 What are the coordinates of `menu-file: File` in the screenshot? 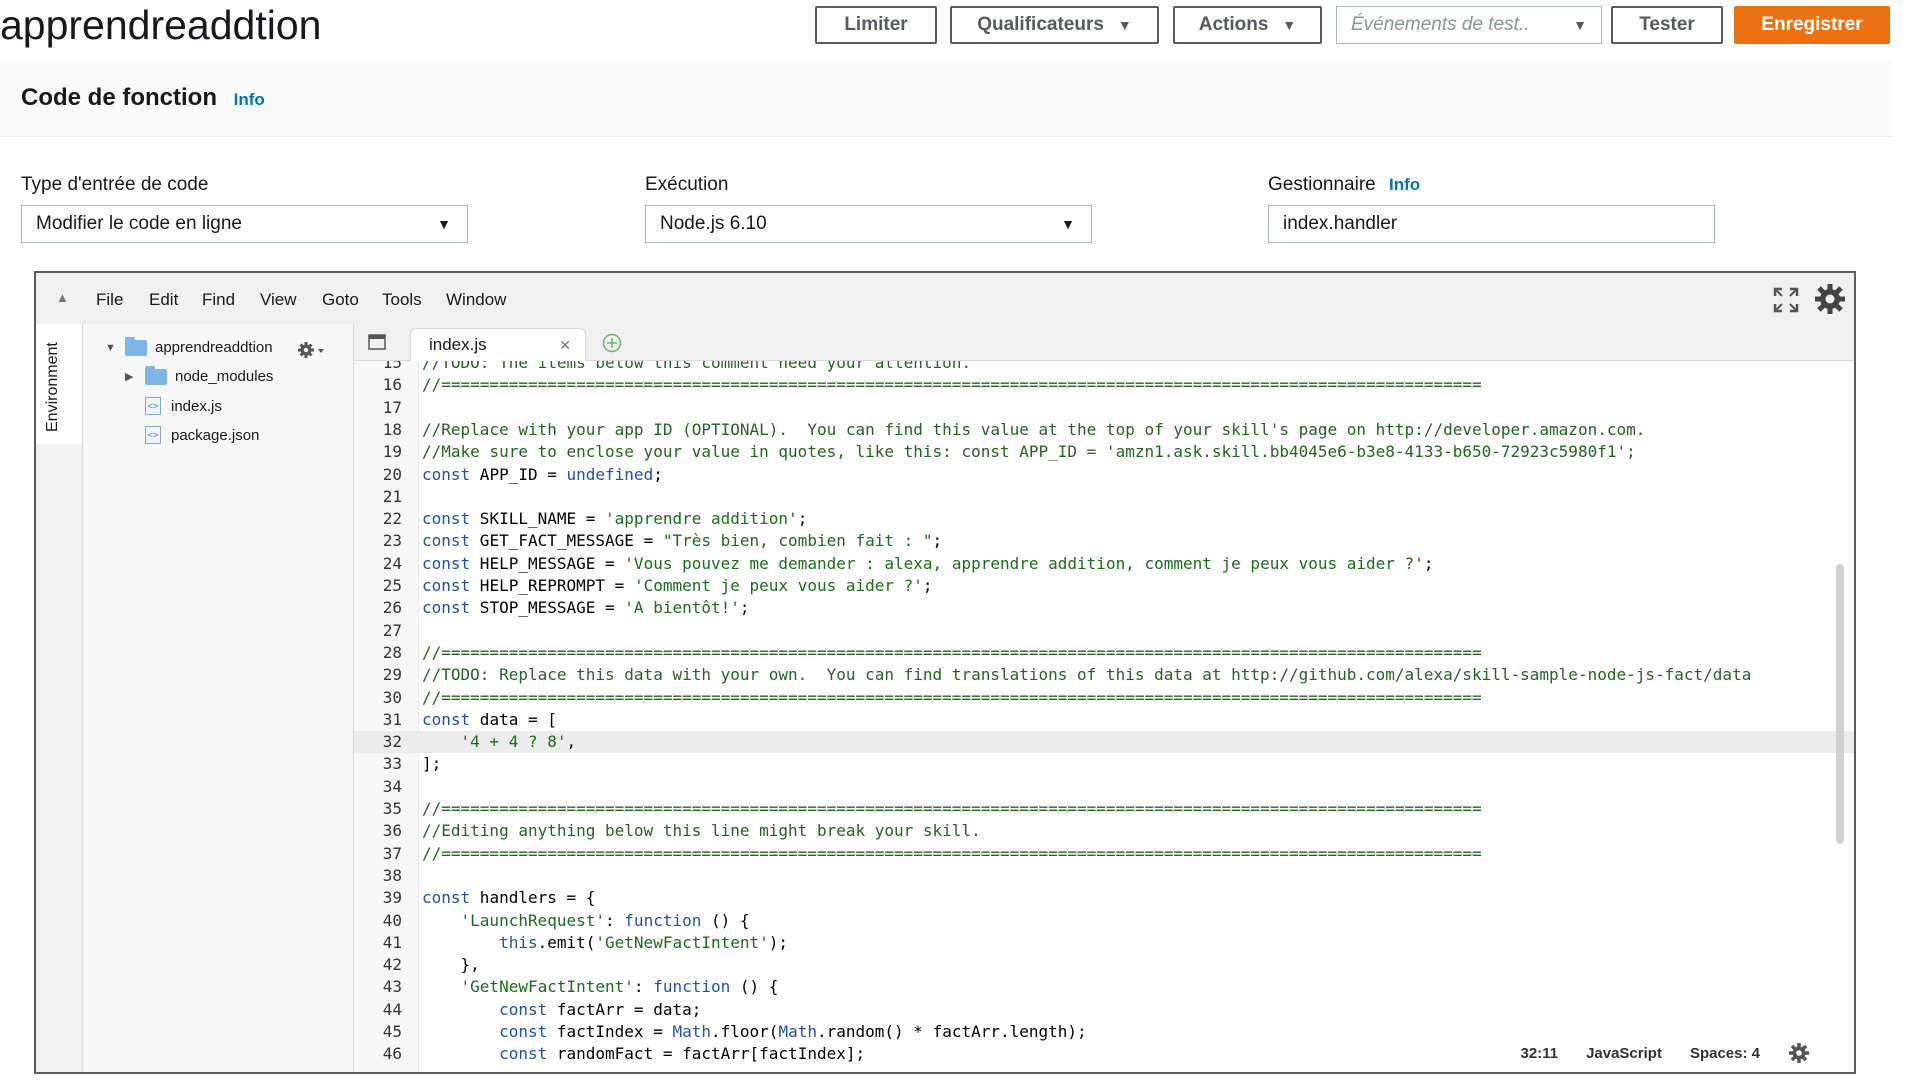 It's located at (109, 300).